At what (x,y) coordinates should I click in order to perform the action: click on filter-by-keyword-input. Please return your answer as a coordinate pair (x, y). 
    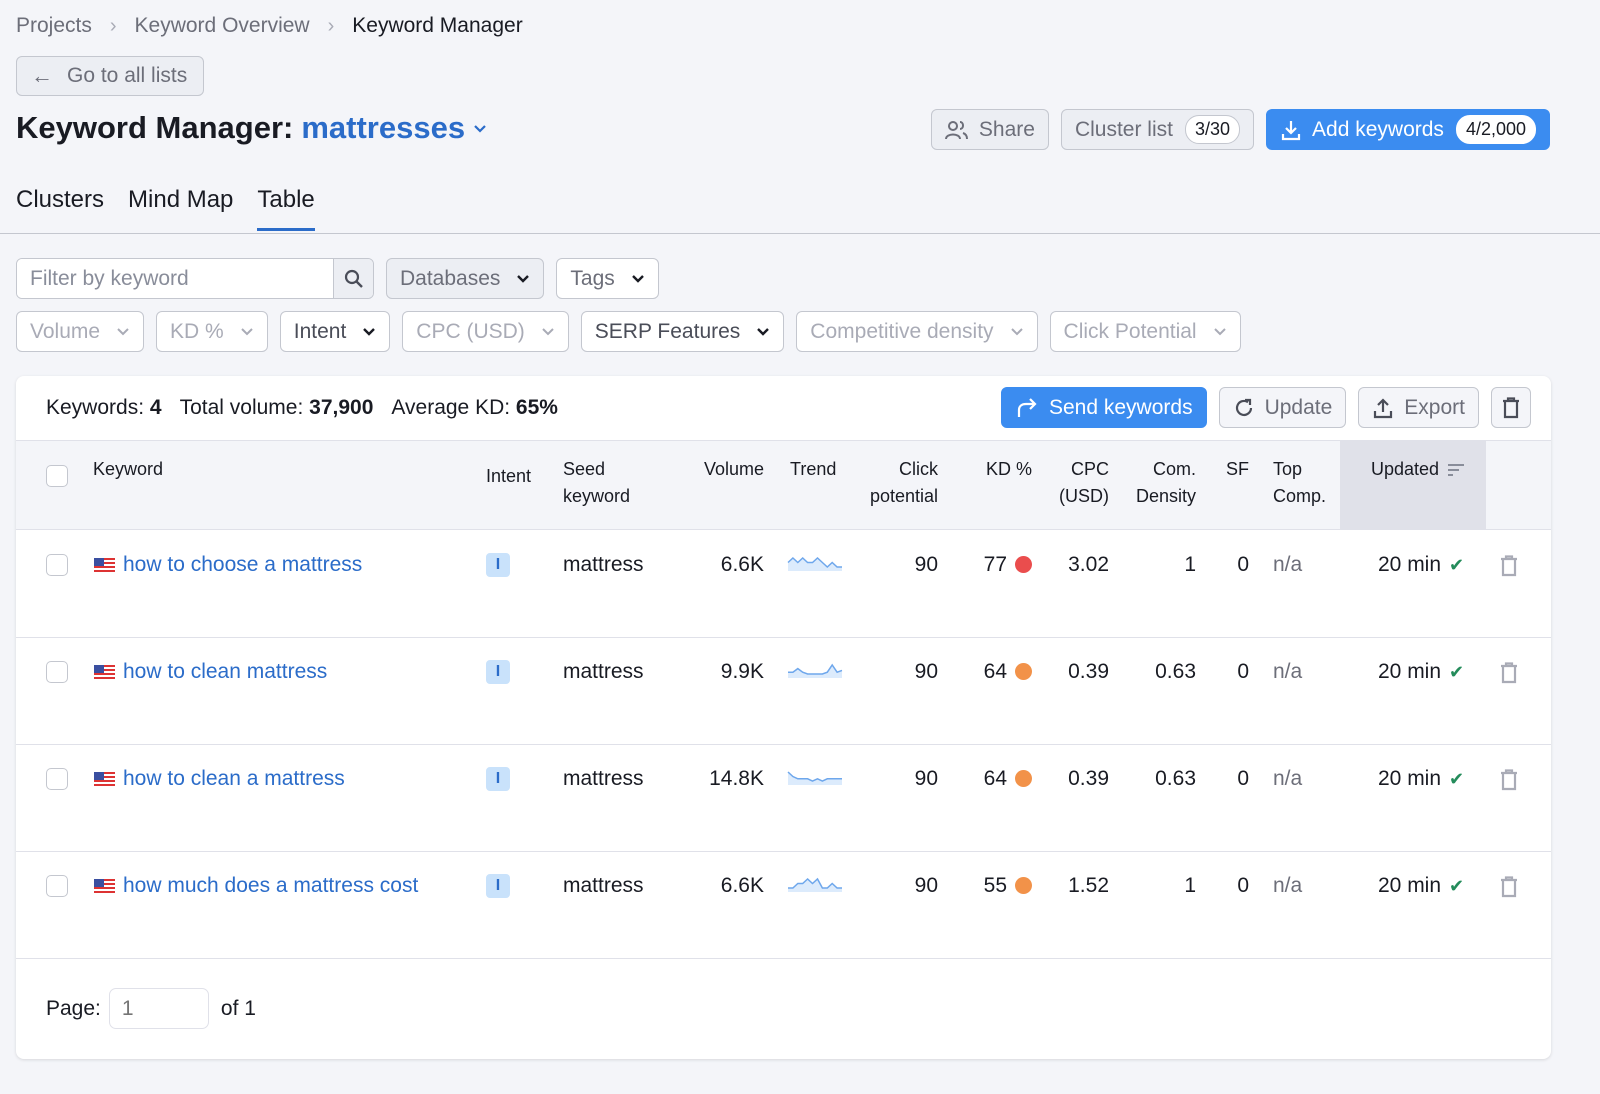
    Looking at the image, I should click on (175, 278).